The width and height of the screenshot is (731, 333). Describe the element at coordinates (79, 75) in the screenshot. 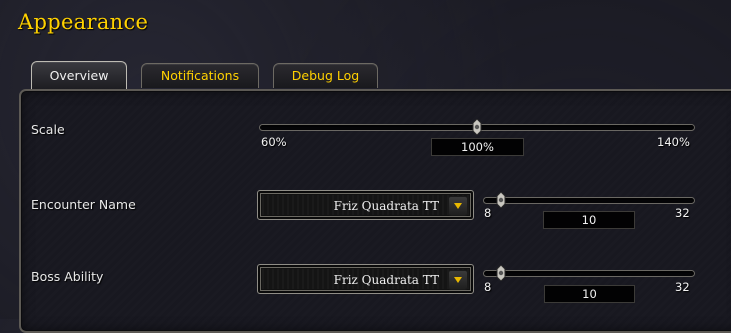

I see `tab-overview: Overview` at that location.